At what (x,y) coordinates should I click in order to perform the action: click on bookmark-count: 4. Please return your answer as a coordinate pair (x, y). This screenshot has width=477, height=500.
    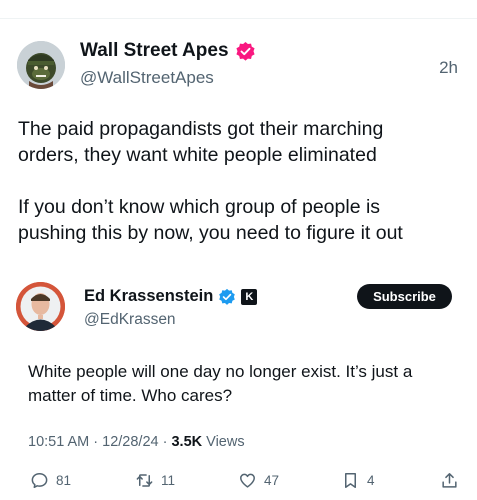
    Looking at the image, I should click on (371, 480).